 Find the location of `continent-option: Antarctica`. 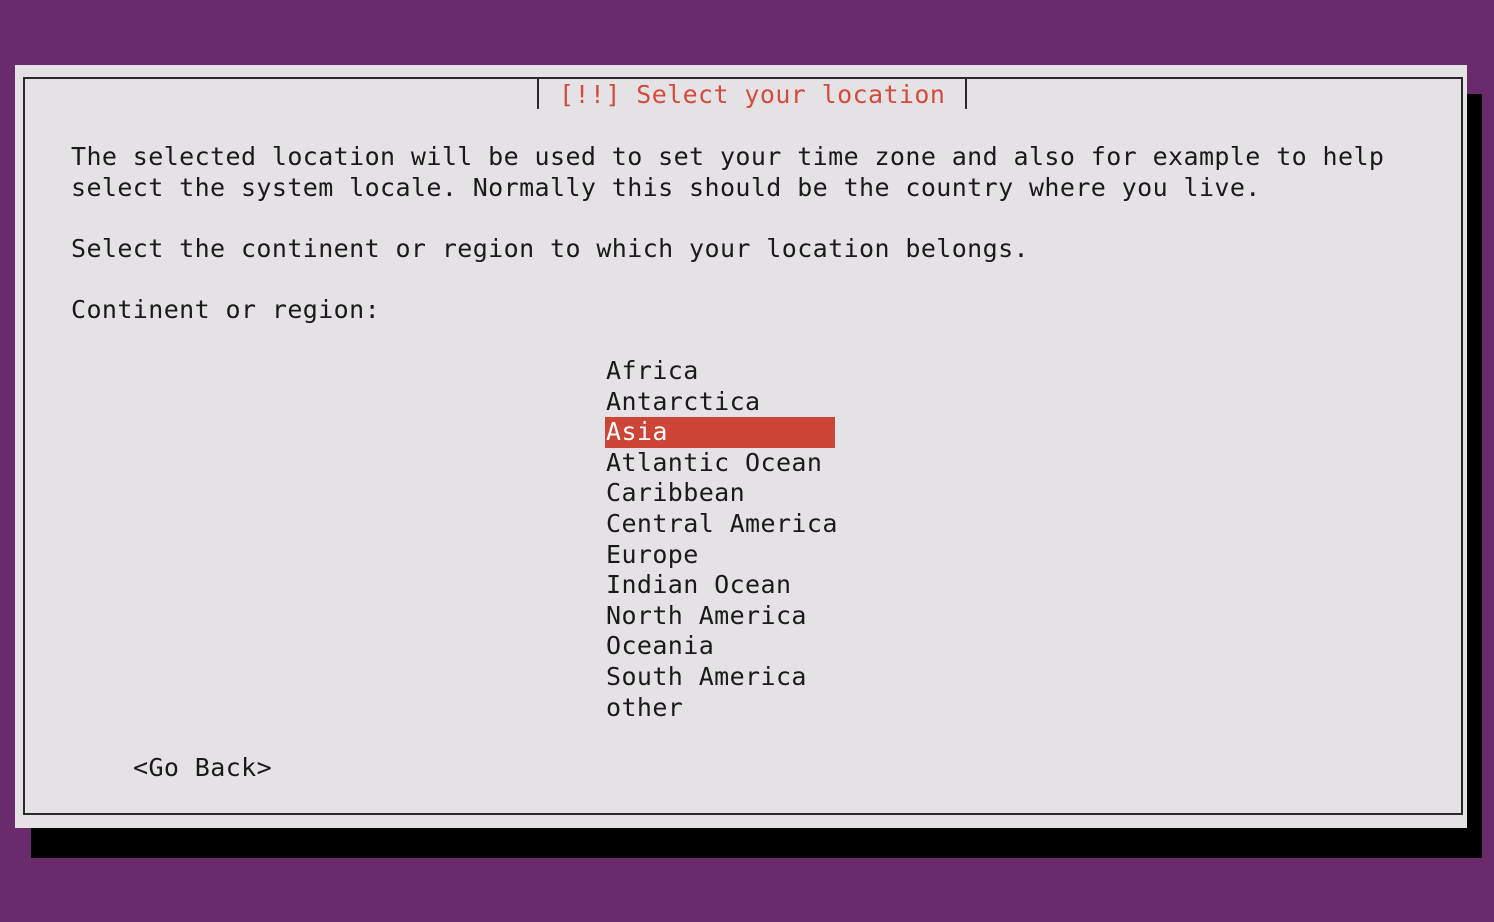

continent-option: Antarctica is located at coordinates (720, 402).